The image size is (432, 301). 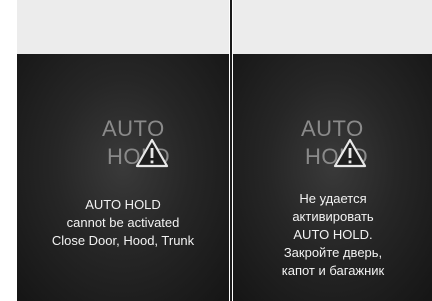 I want to click on message-line: Закройте дверь,, so click(x=333, y=252).